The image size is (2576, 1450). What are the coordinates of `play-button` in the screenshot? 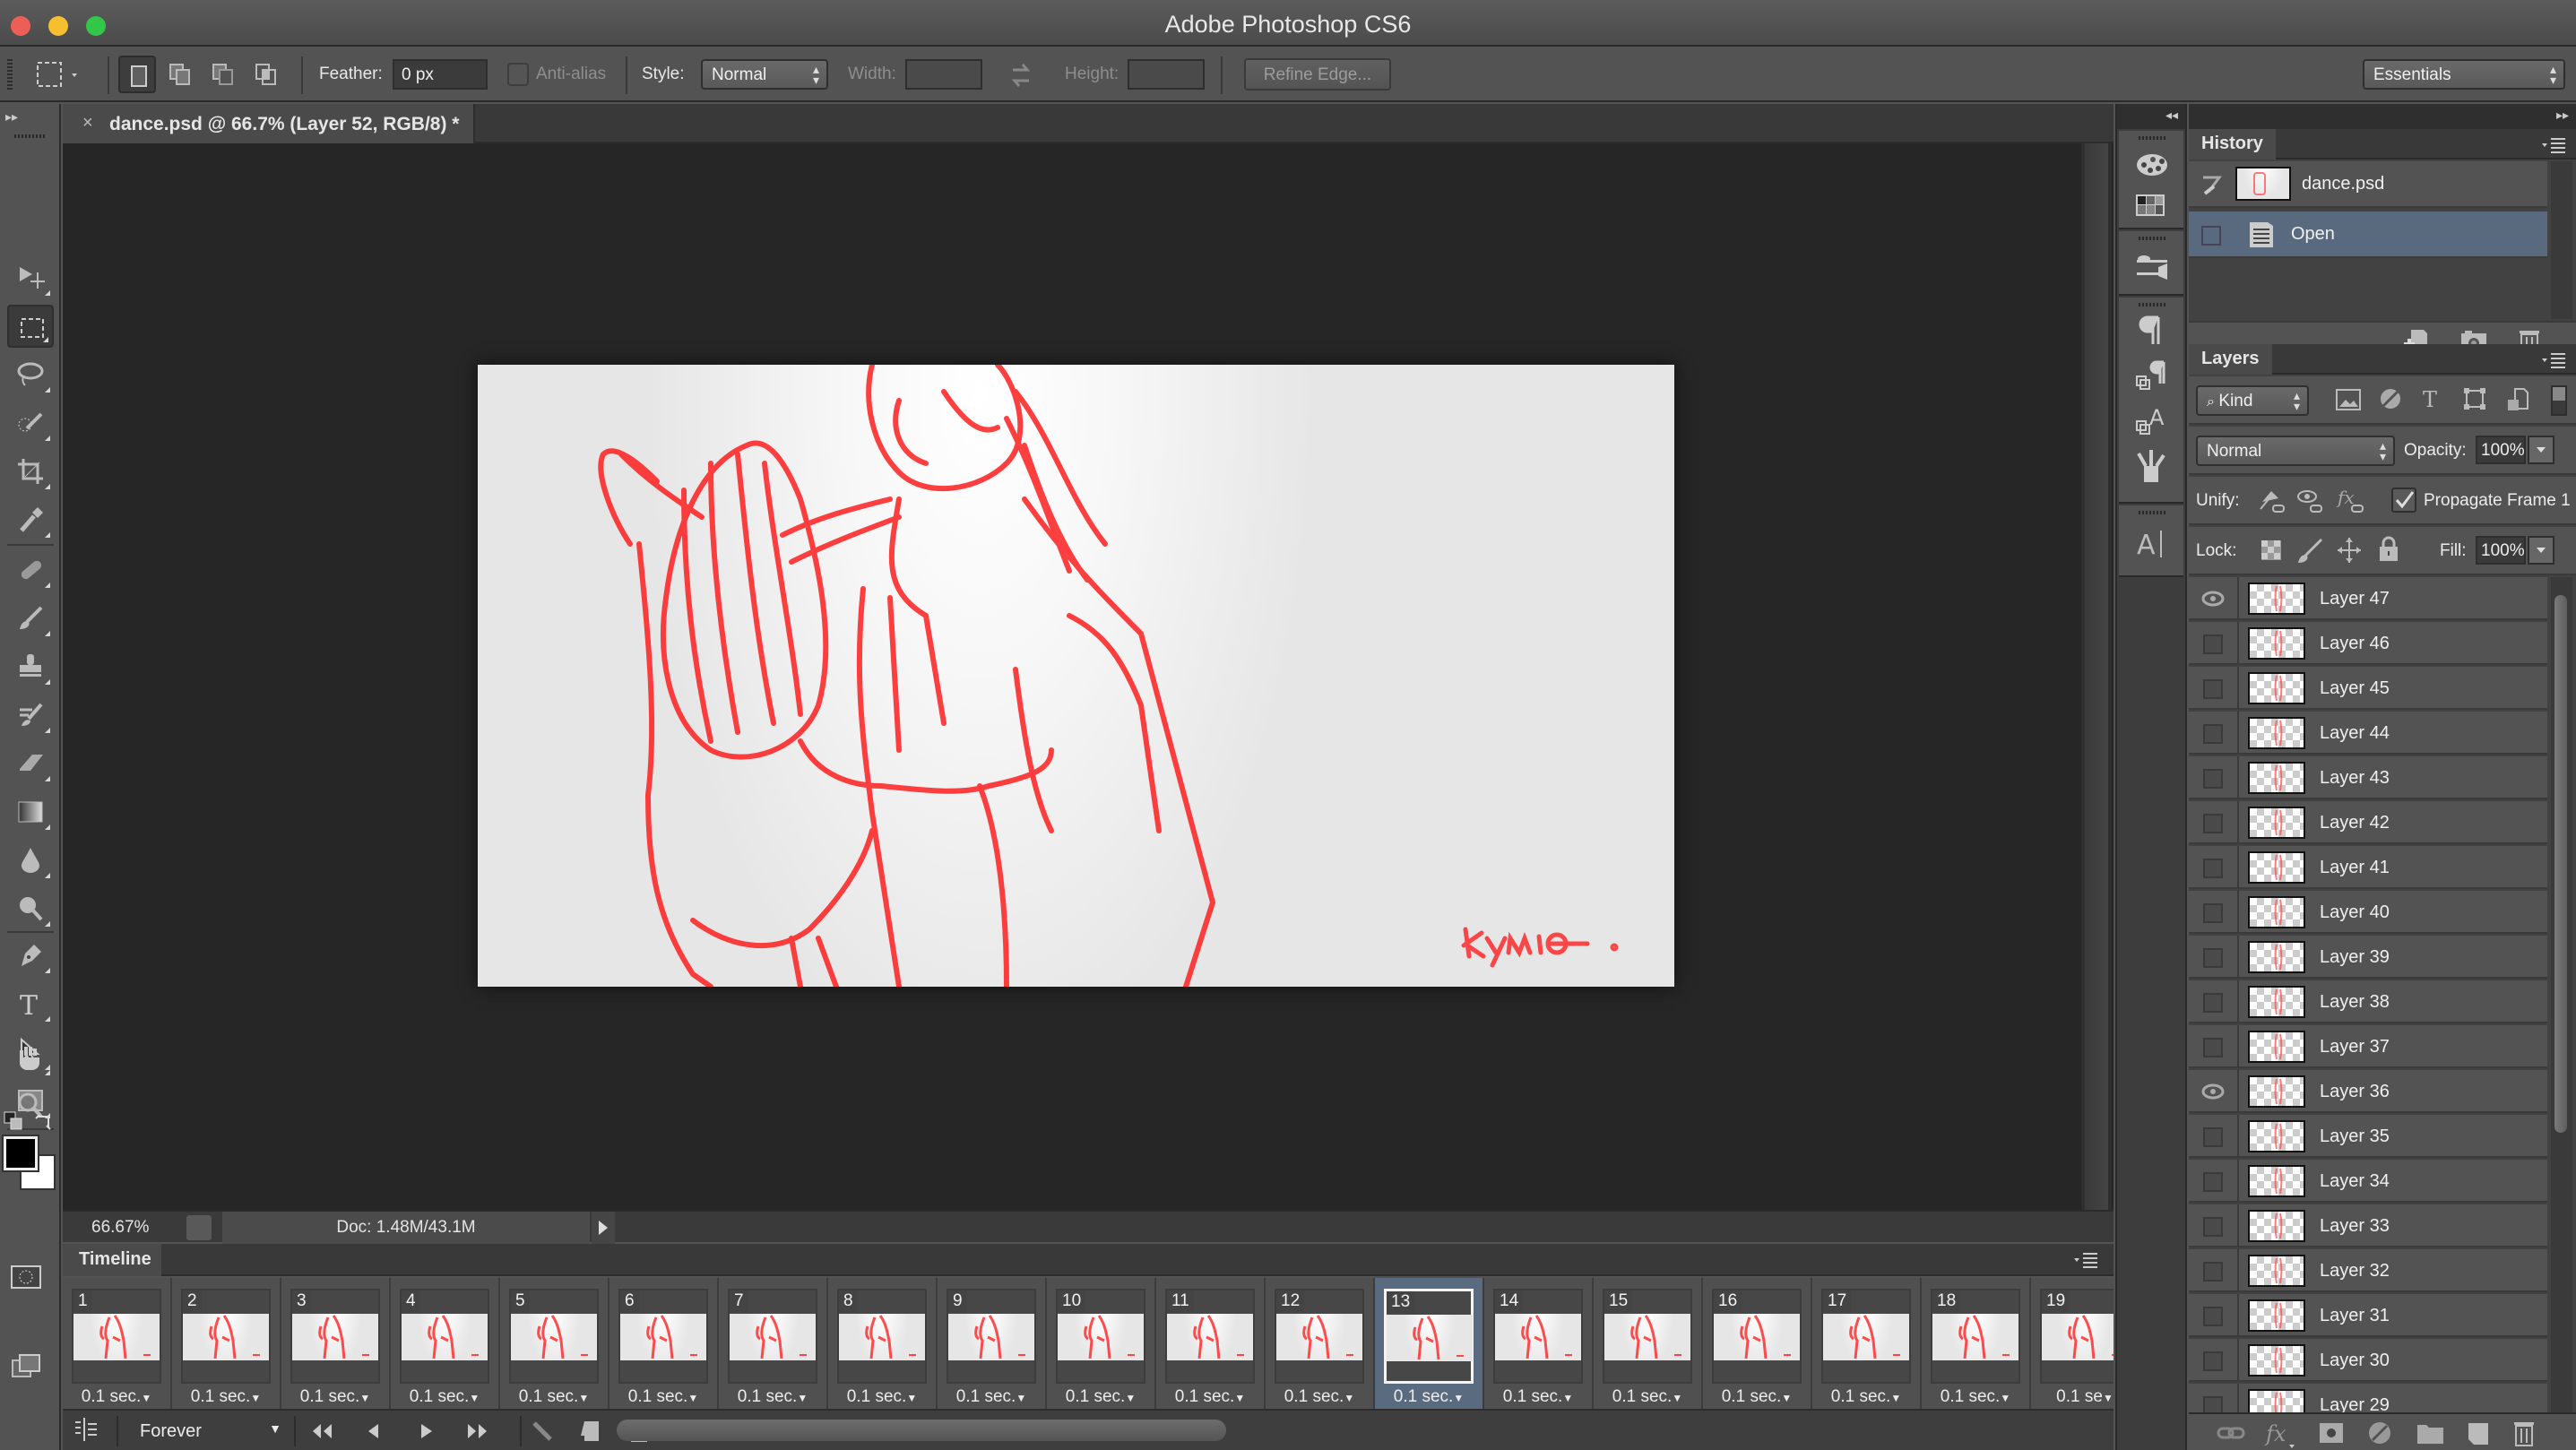 It's located at (426, 1431).